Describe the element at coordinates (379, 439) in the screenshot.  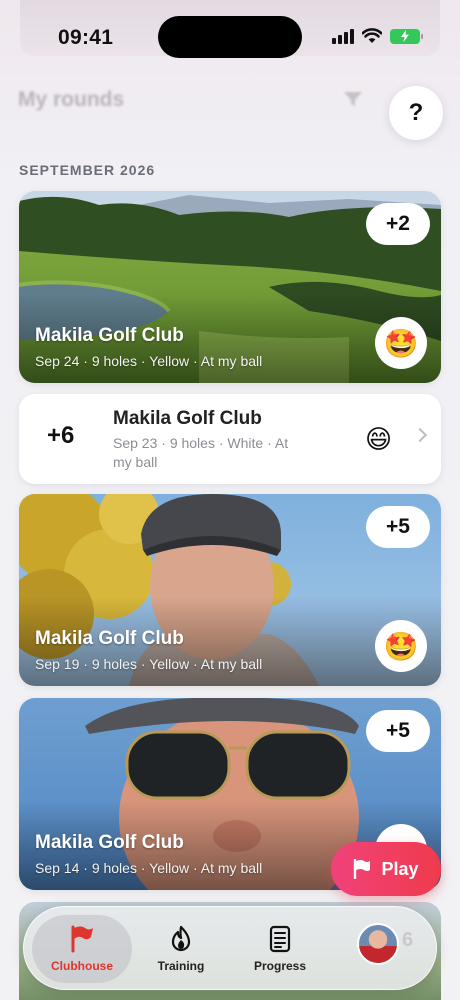
I see `mood-emoji: 😄` at that location.